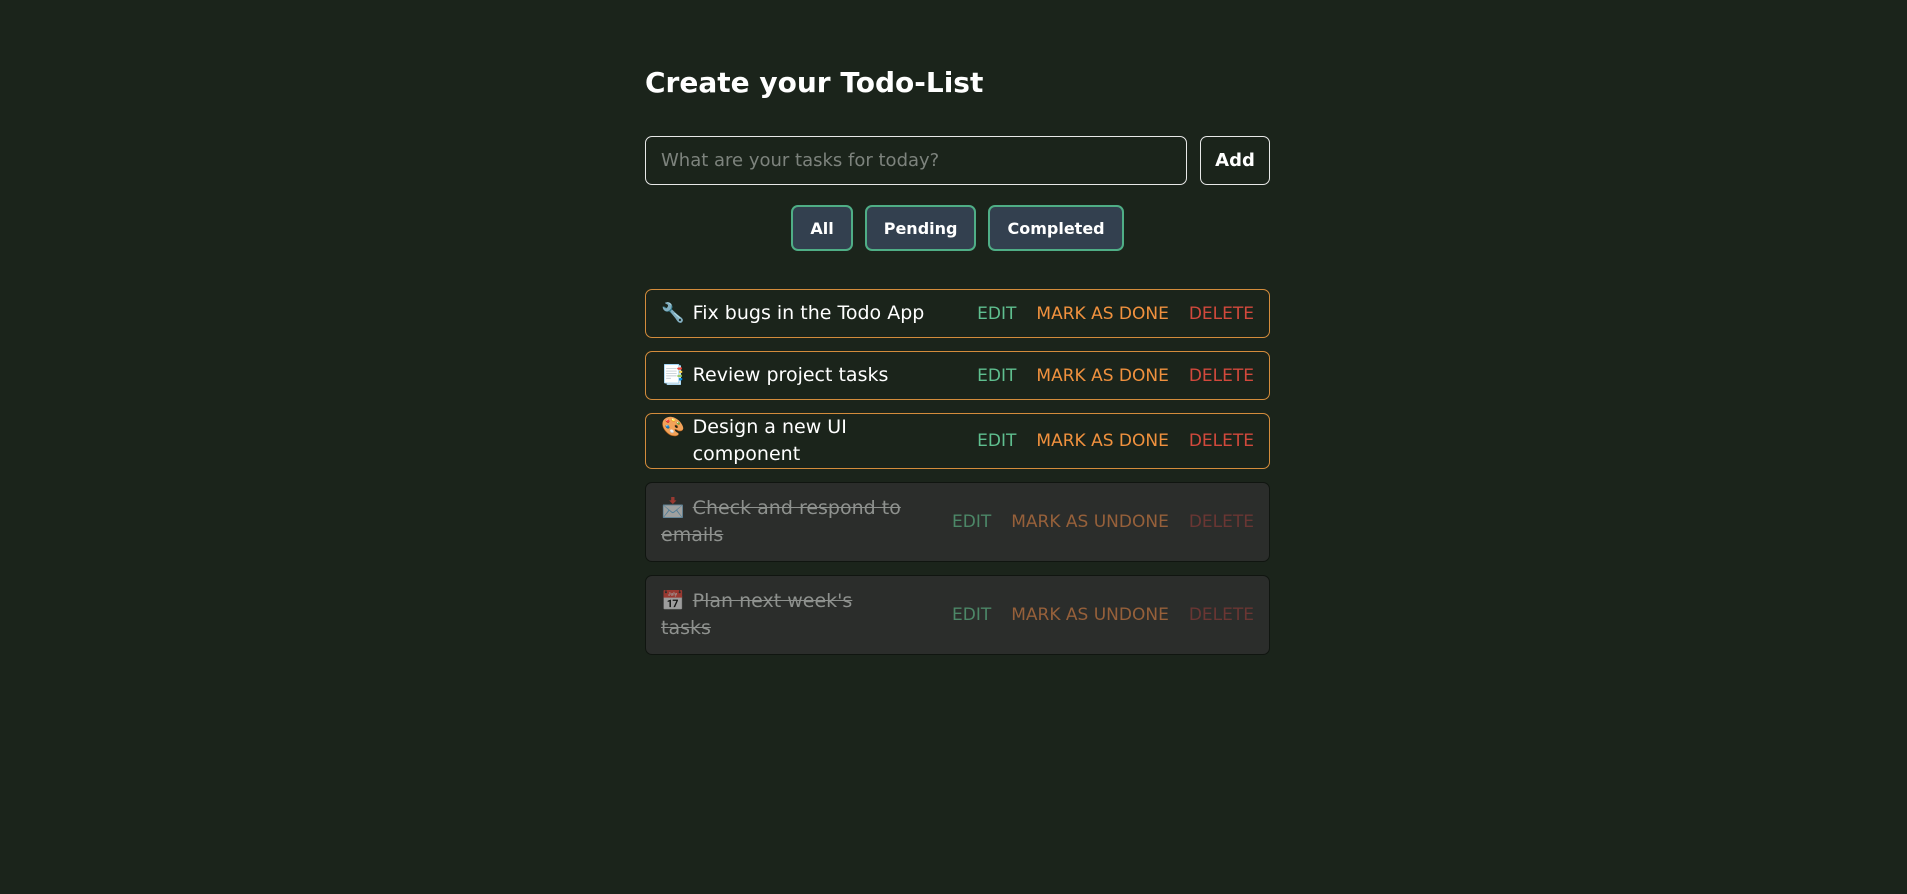 The width and height of the screenshot is (1907, 894). I want to click on add-task-form: Add, so click(957, 160).